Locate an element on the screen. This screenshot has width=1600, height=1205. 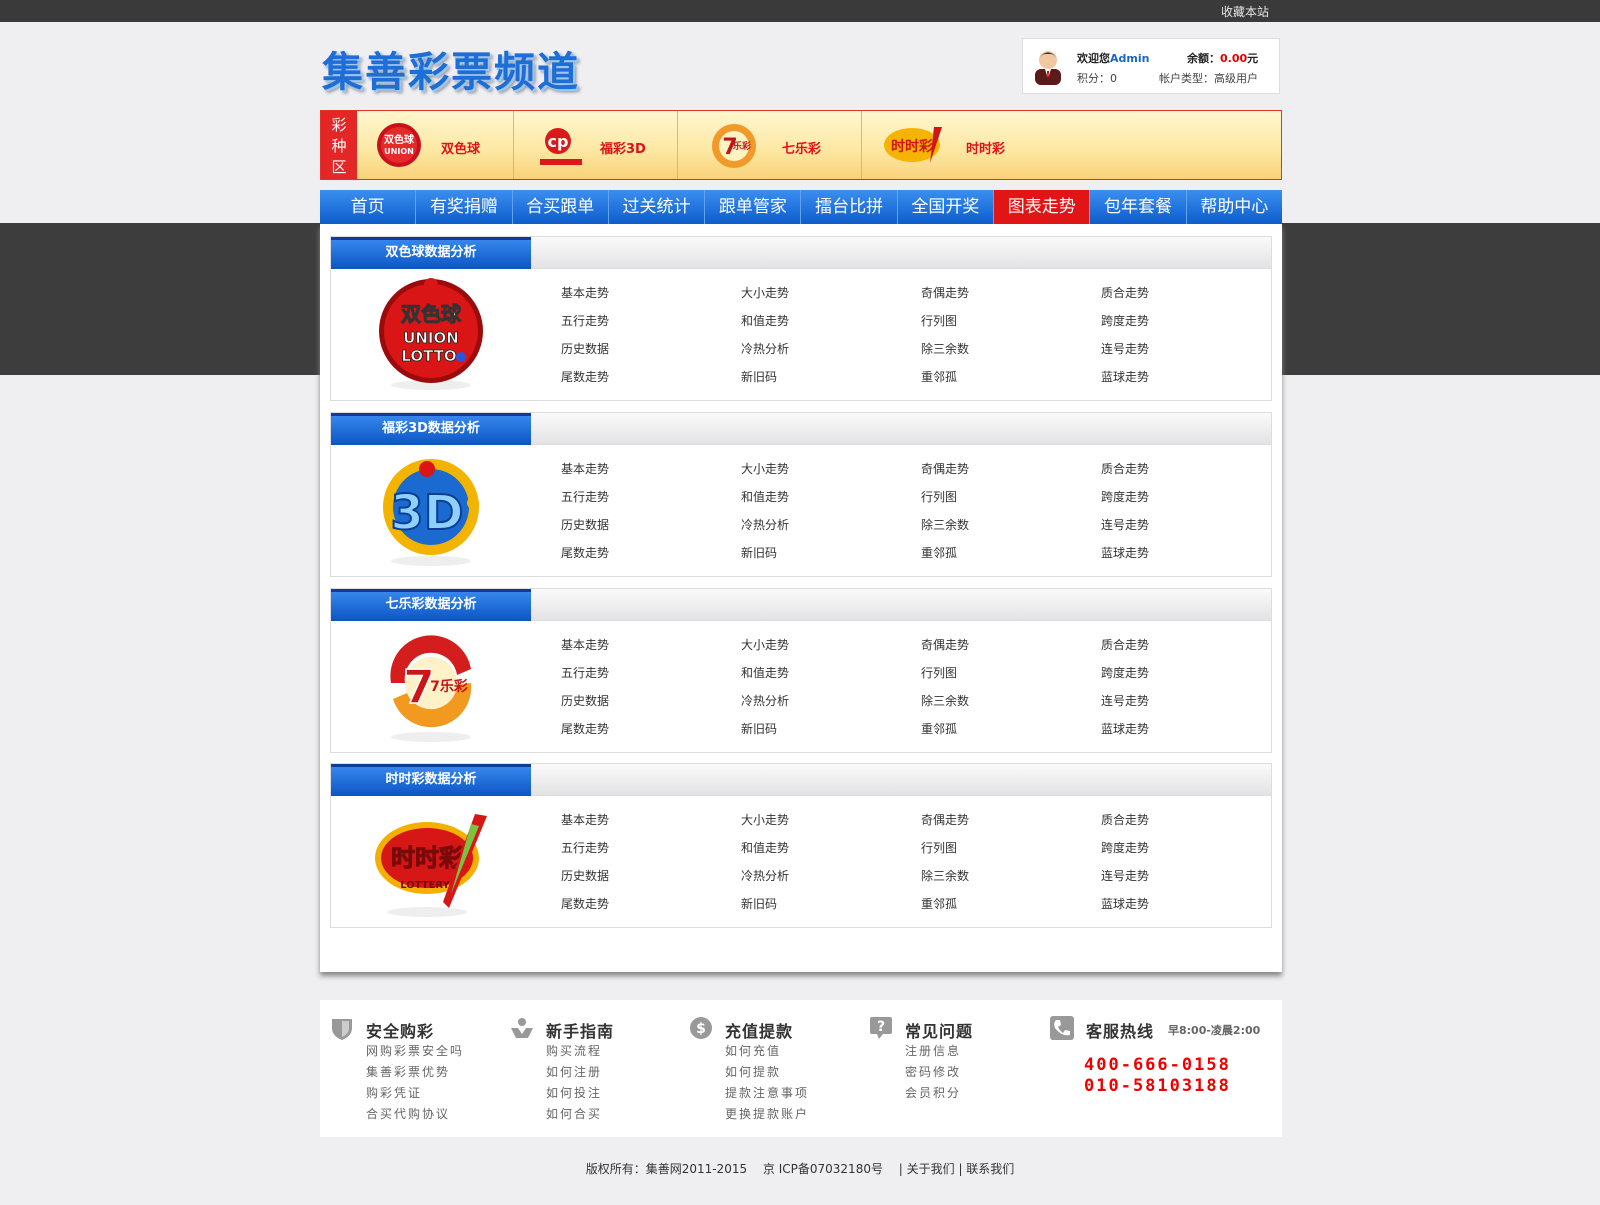
union-lotto-icon: 双色球 UNION is located at coordinates (399, 145).